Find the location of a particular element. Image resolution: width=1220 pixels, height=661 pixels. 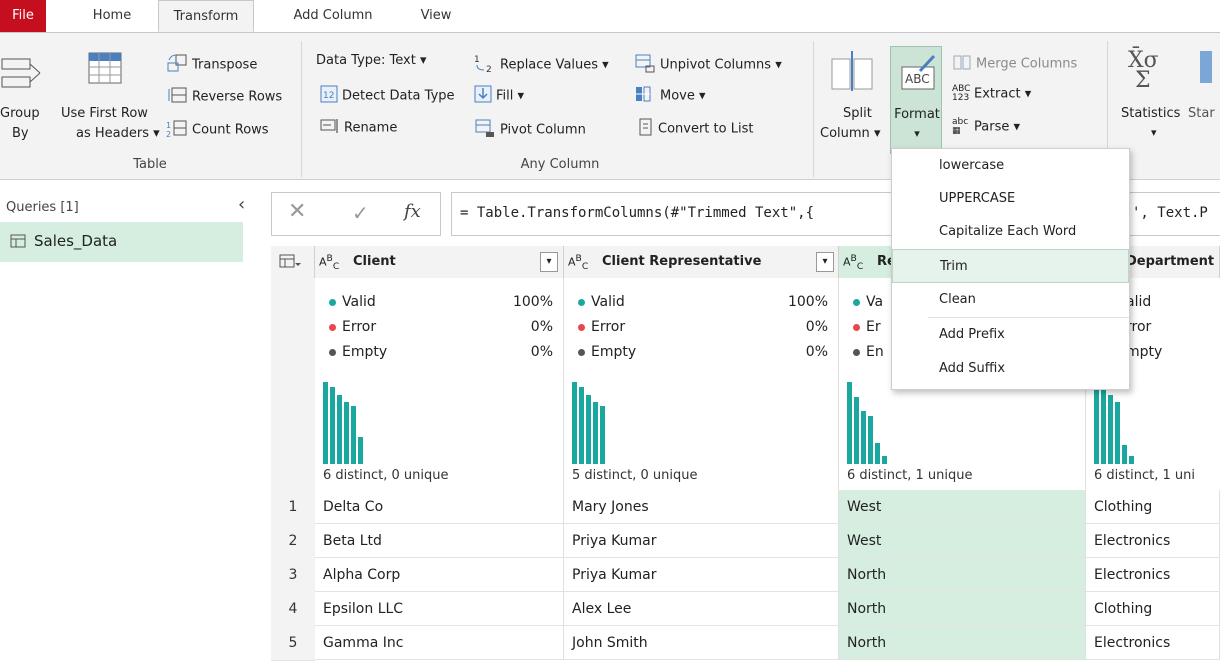

tab-add-column: Add Column is located at coordinates (333, 16).